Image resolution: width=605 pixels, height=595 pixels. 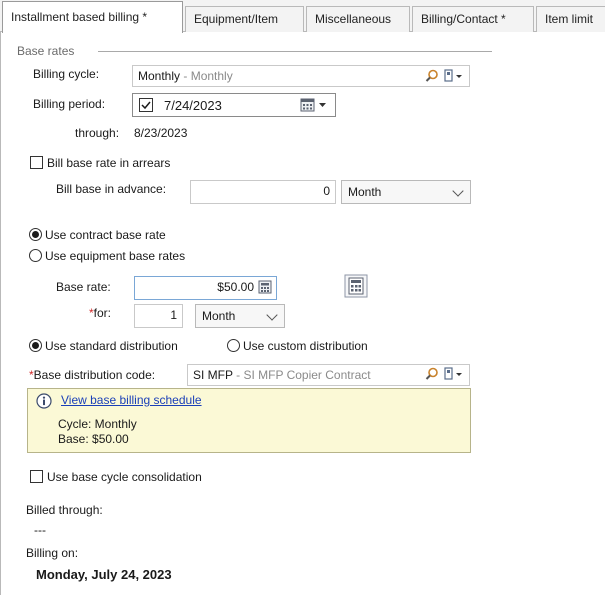 What do you see at coordinates (69, 104) in the screenshot?
I see `billing-period-label: Billing period:` at bounding box center [69, 104].